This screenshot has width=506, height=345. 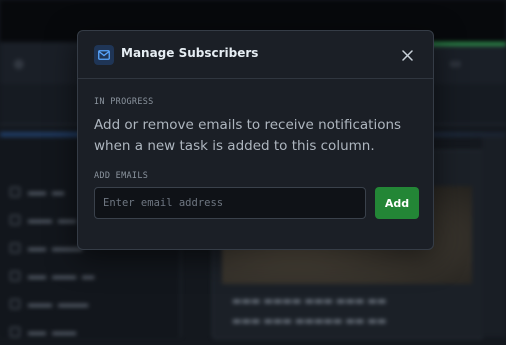 What do you see at coordinates (43, 224) in the screenshot?
I see `sidebar-item: ▬▬▬▬ ▬▬▬` at bounding box center [43, 224].